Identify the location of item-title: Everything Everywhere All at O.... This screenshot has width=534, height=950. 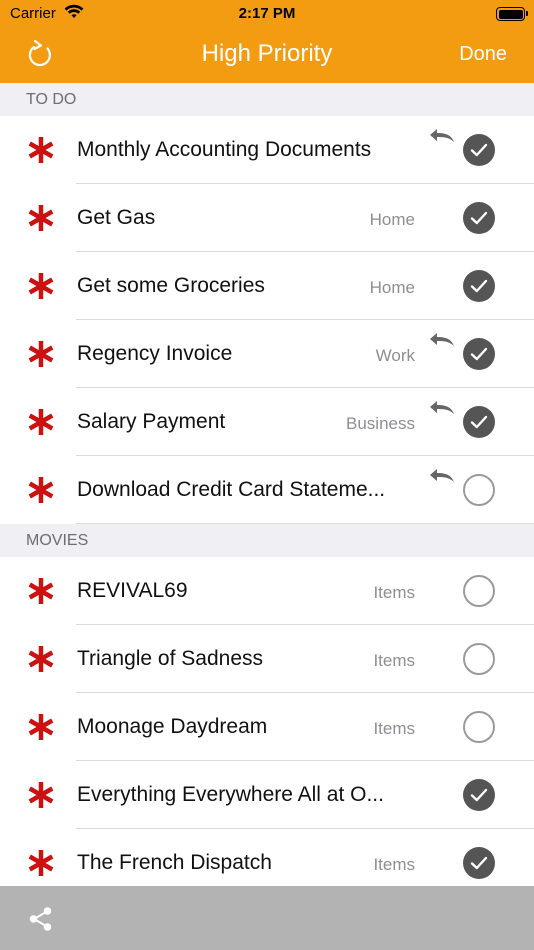
(230, 794).